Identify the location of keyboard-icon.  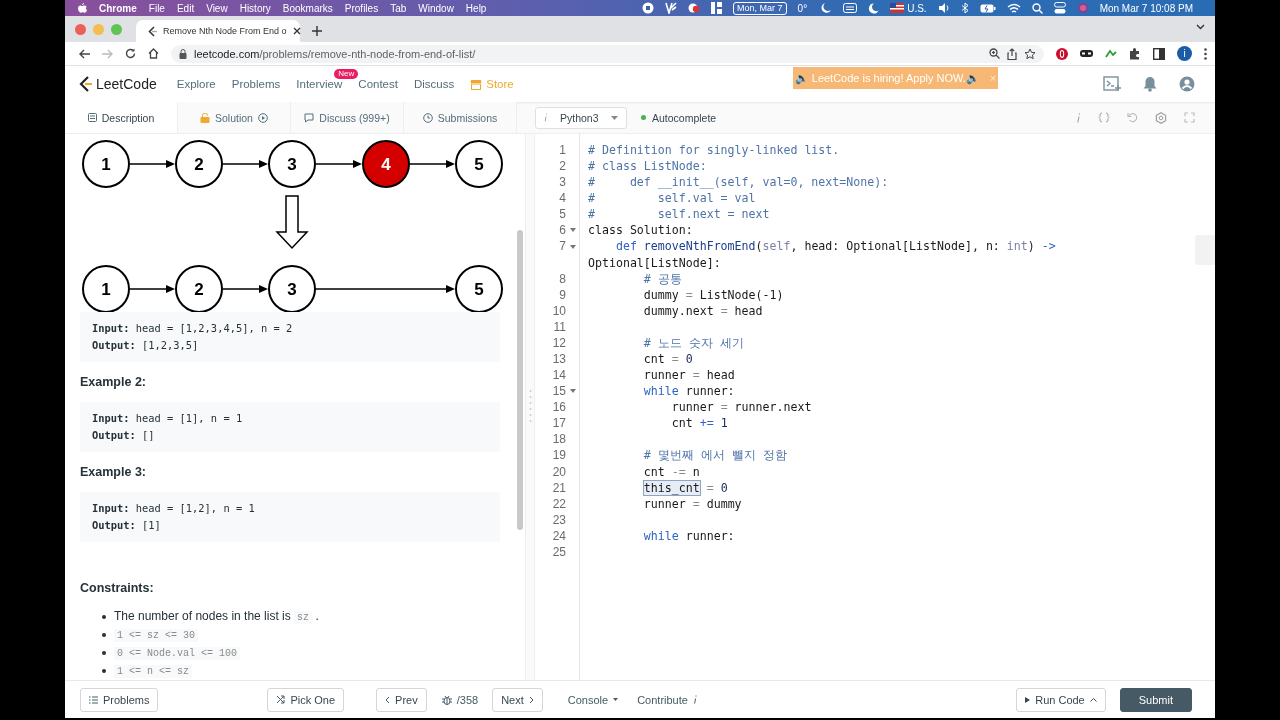
(850, 8).